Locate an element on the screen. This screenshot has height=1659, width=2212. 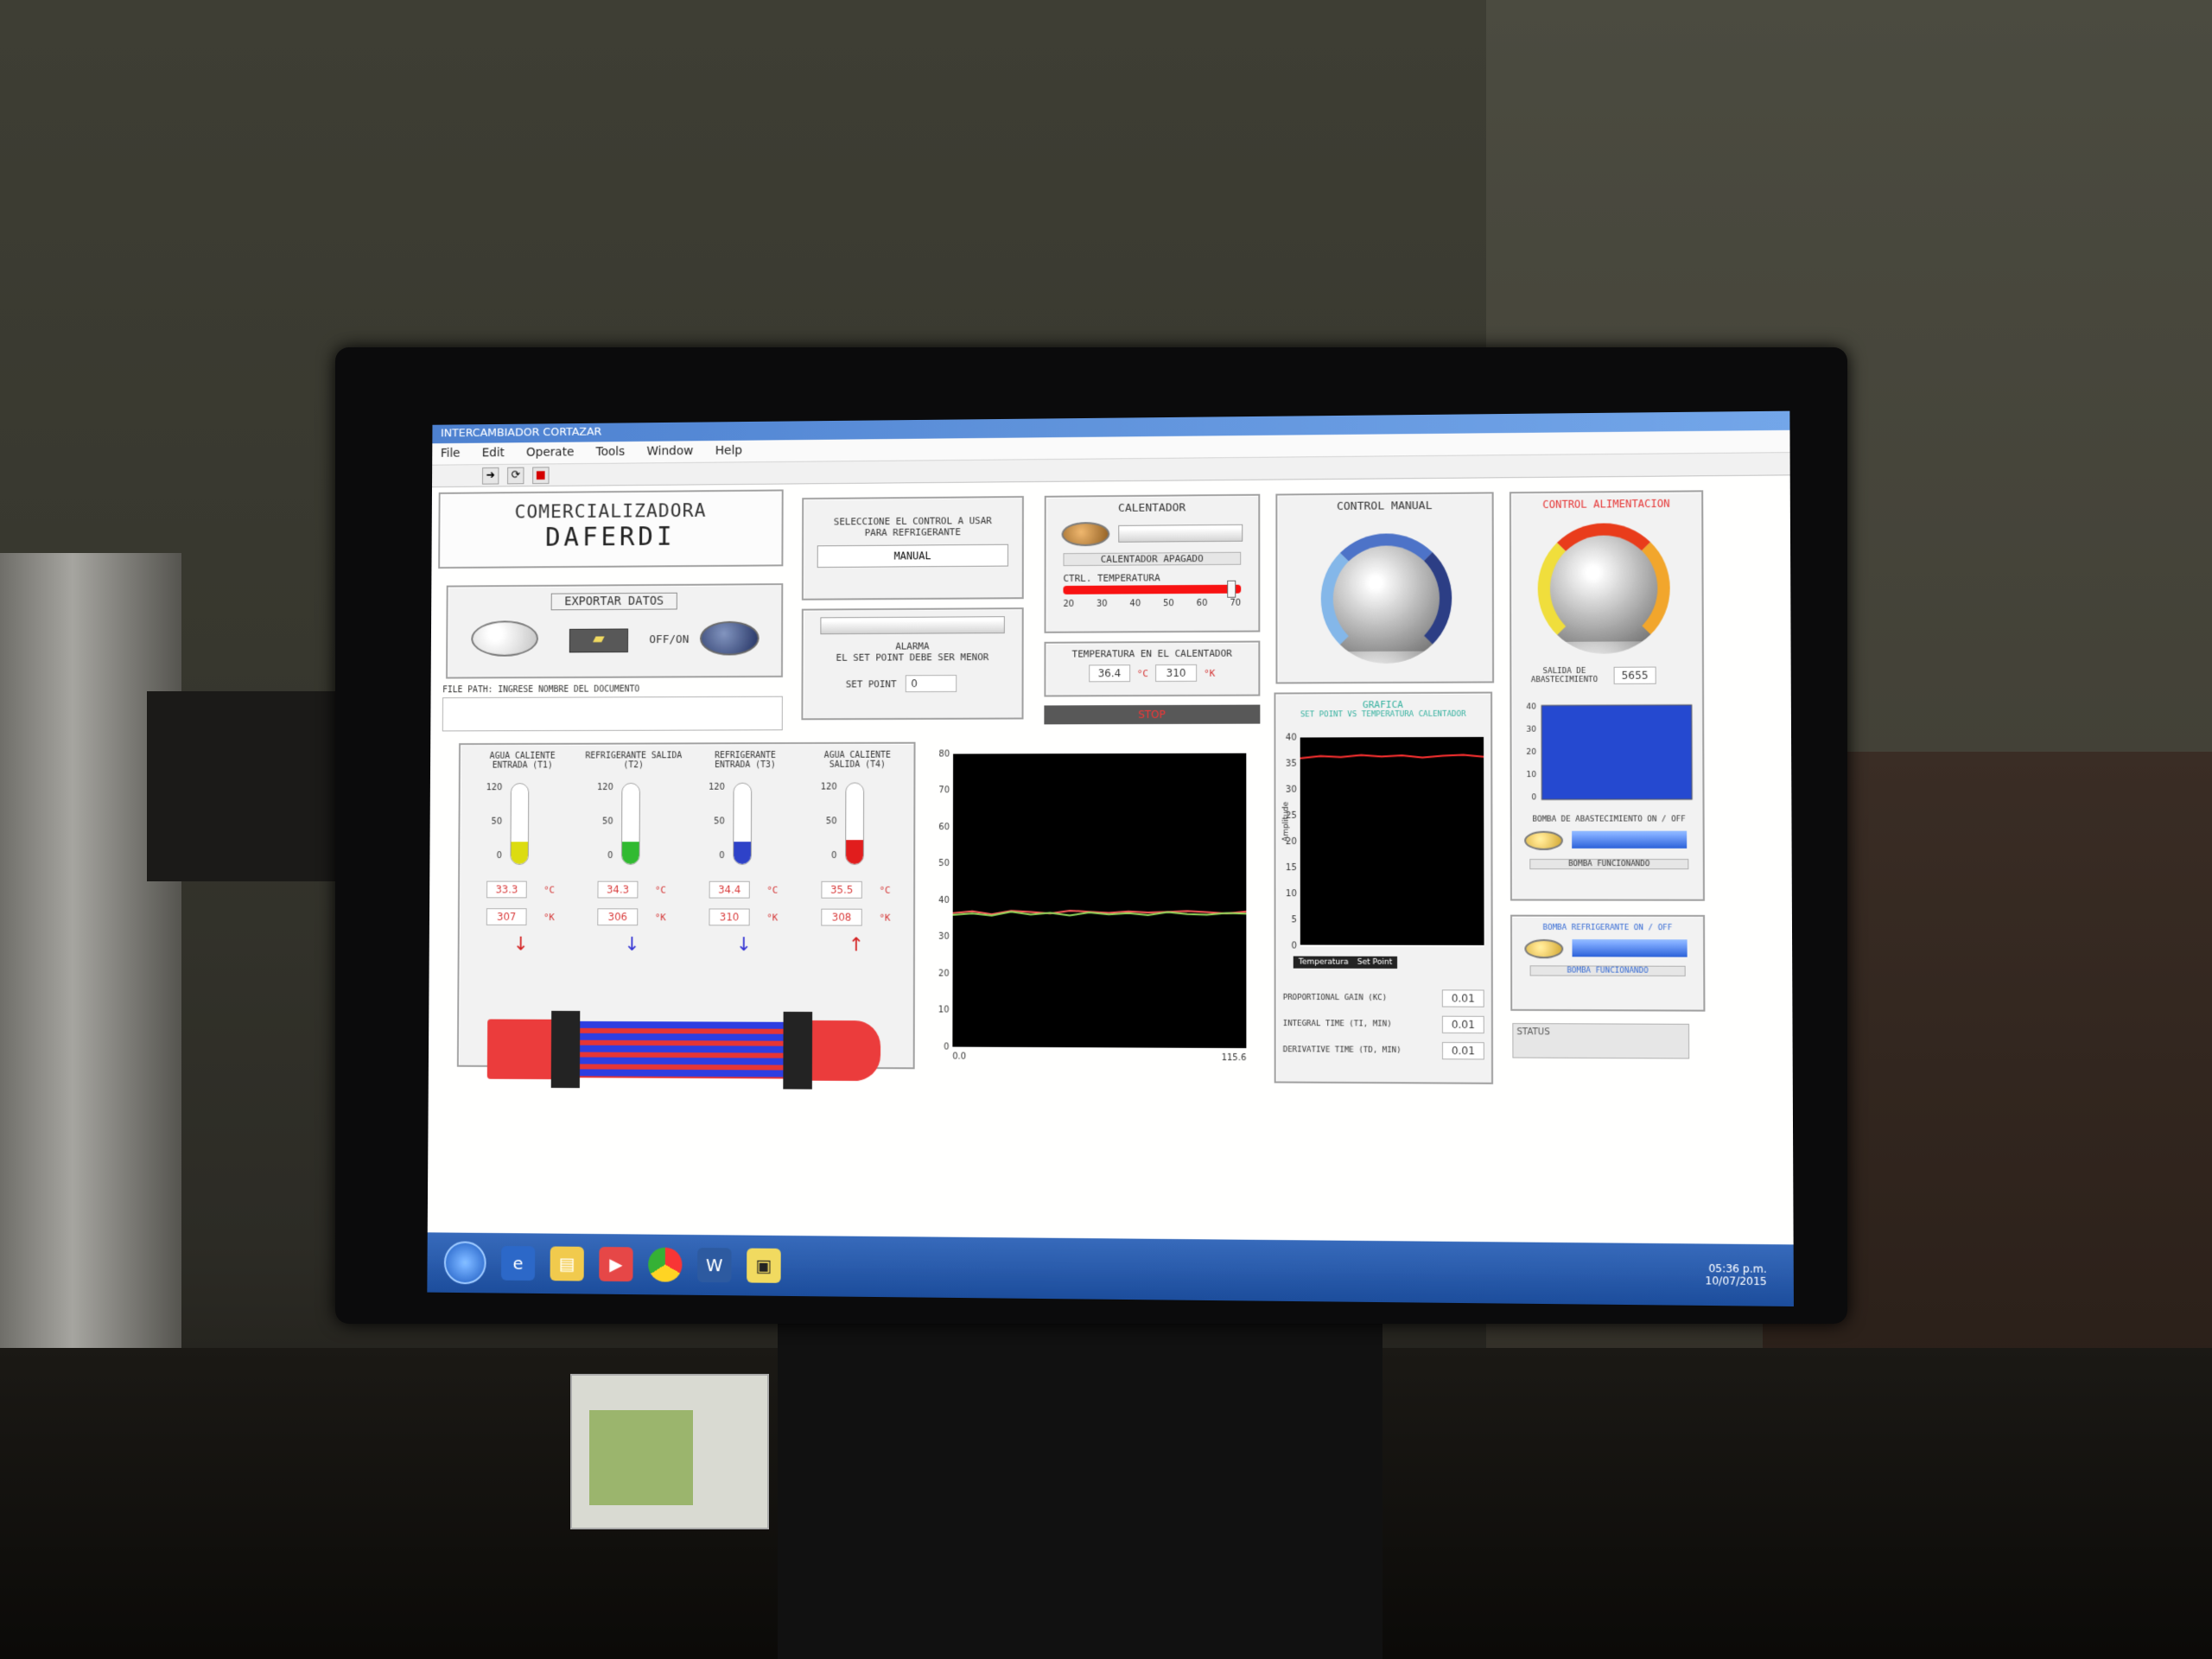
clock: 05:36 p.m. 10/07/2015 is located at coordinates (1735, 1274).